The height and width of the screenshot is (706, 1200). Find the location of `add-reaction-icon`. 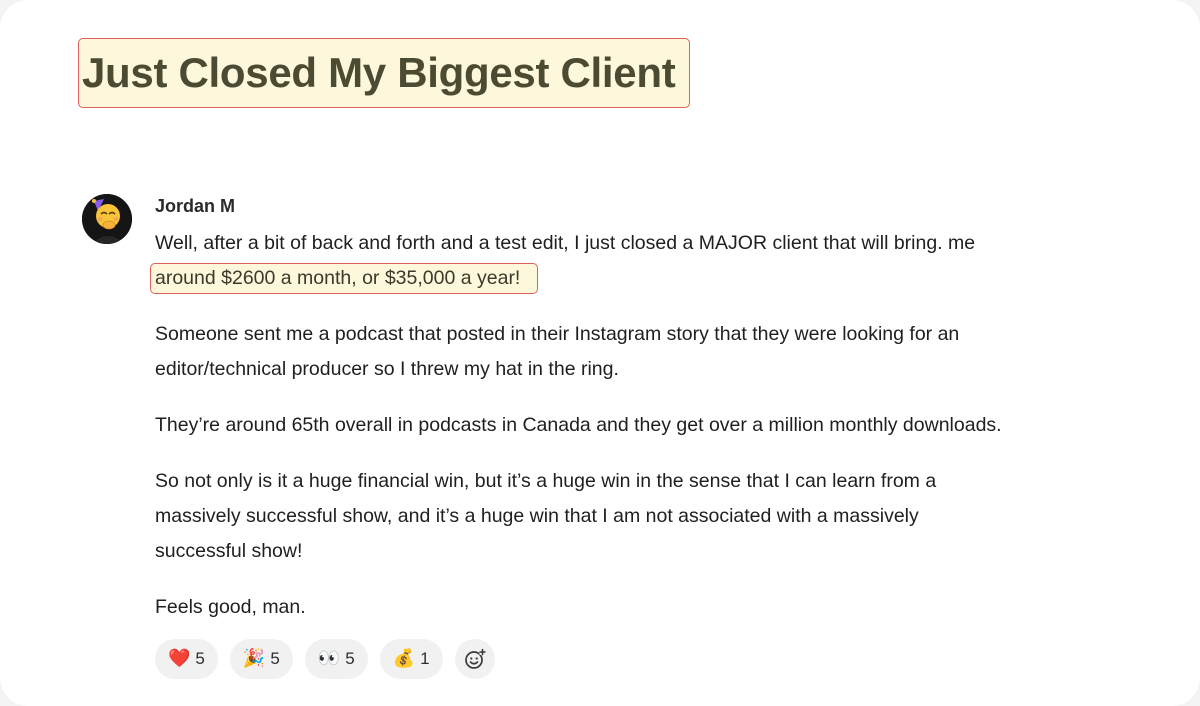

add-reaction-icon is located at coordinates (475, 658).